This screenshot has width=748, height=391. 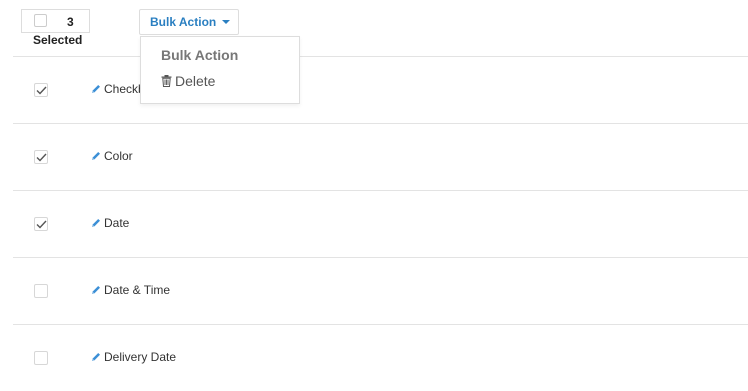 I want to click on select-all-checkbox, so click(x=40, y=20).